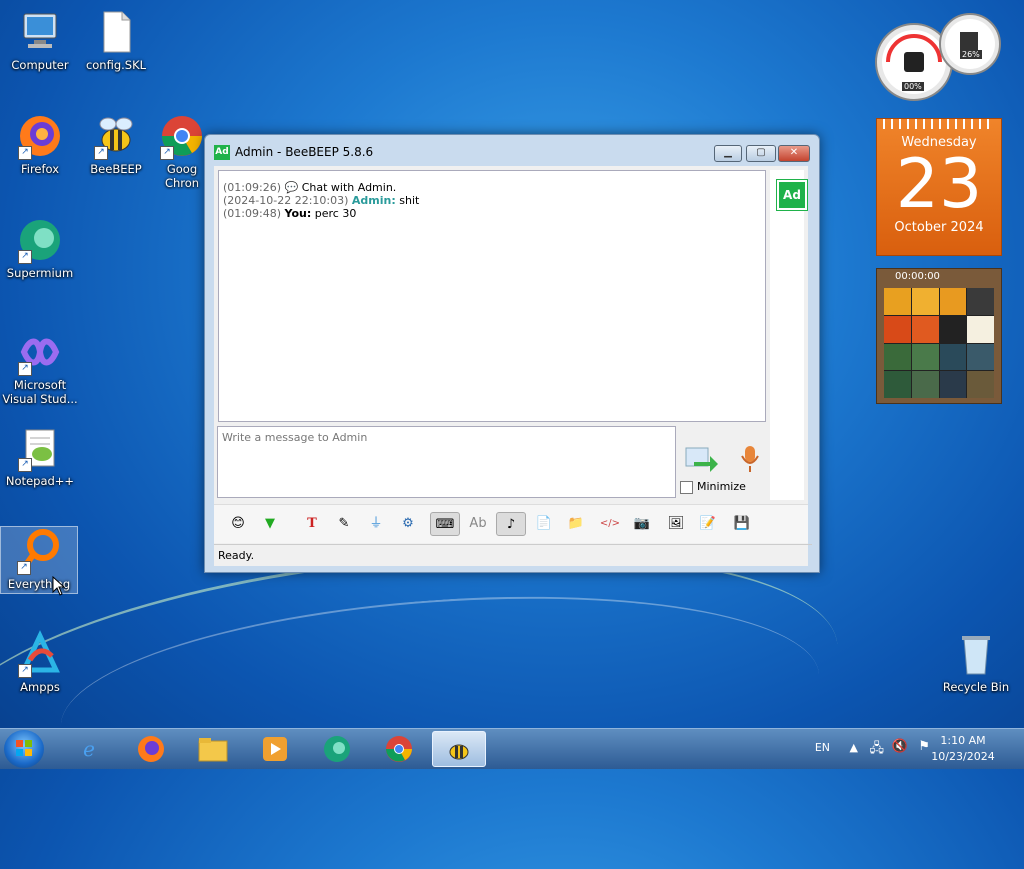 This screenshot has width=1024, height=869. I want to click on show-more-button: ▼, so click(270, 524).